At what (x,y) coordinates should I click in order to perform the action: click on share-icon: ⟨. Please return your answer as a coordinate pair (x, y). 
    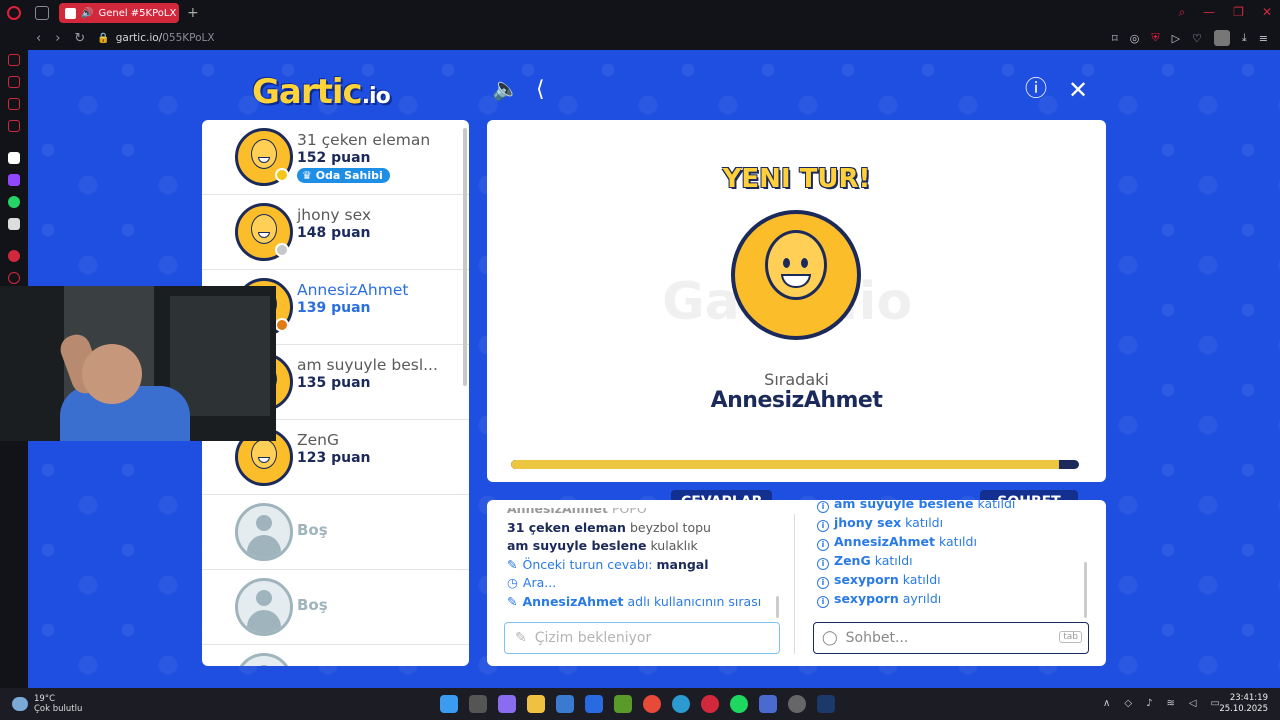
    Looking at the image, I should click on (540, 90).